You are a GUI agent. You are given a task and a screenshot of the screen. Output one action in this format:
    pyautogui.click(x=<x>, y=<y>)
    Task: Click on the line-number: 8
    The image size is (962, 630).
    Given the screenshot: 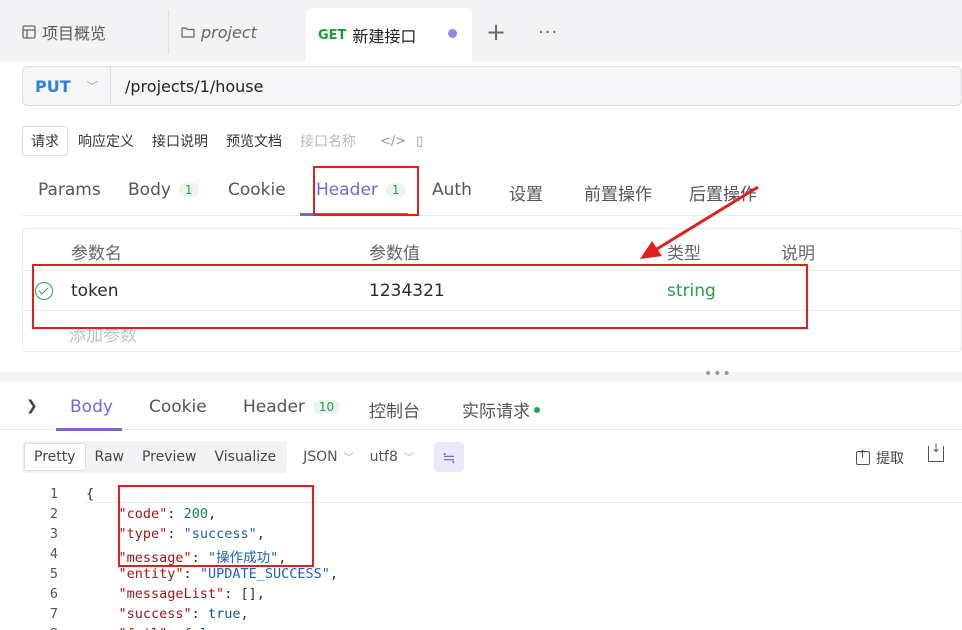 What is the action you would take?
    pyautogui.click(x=44, y=628)
    